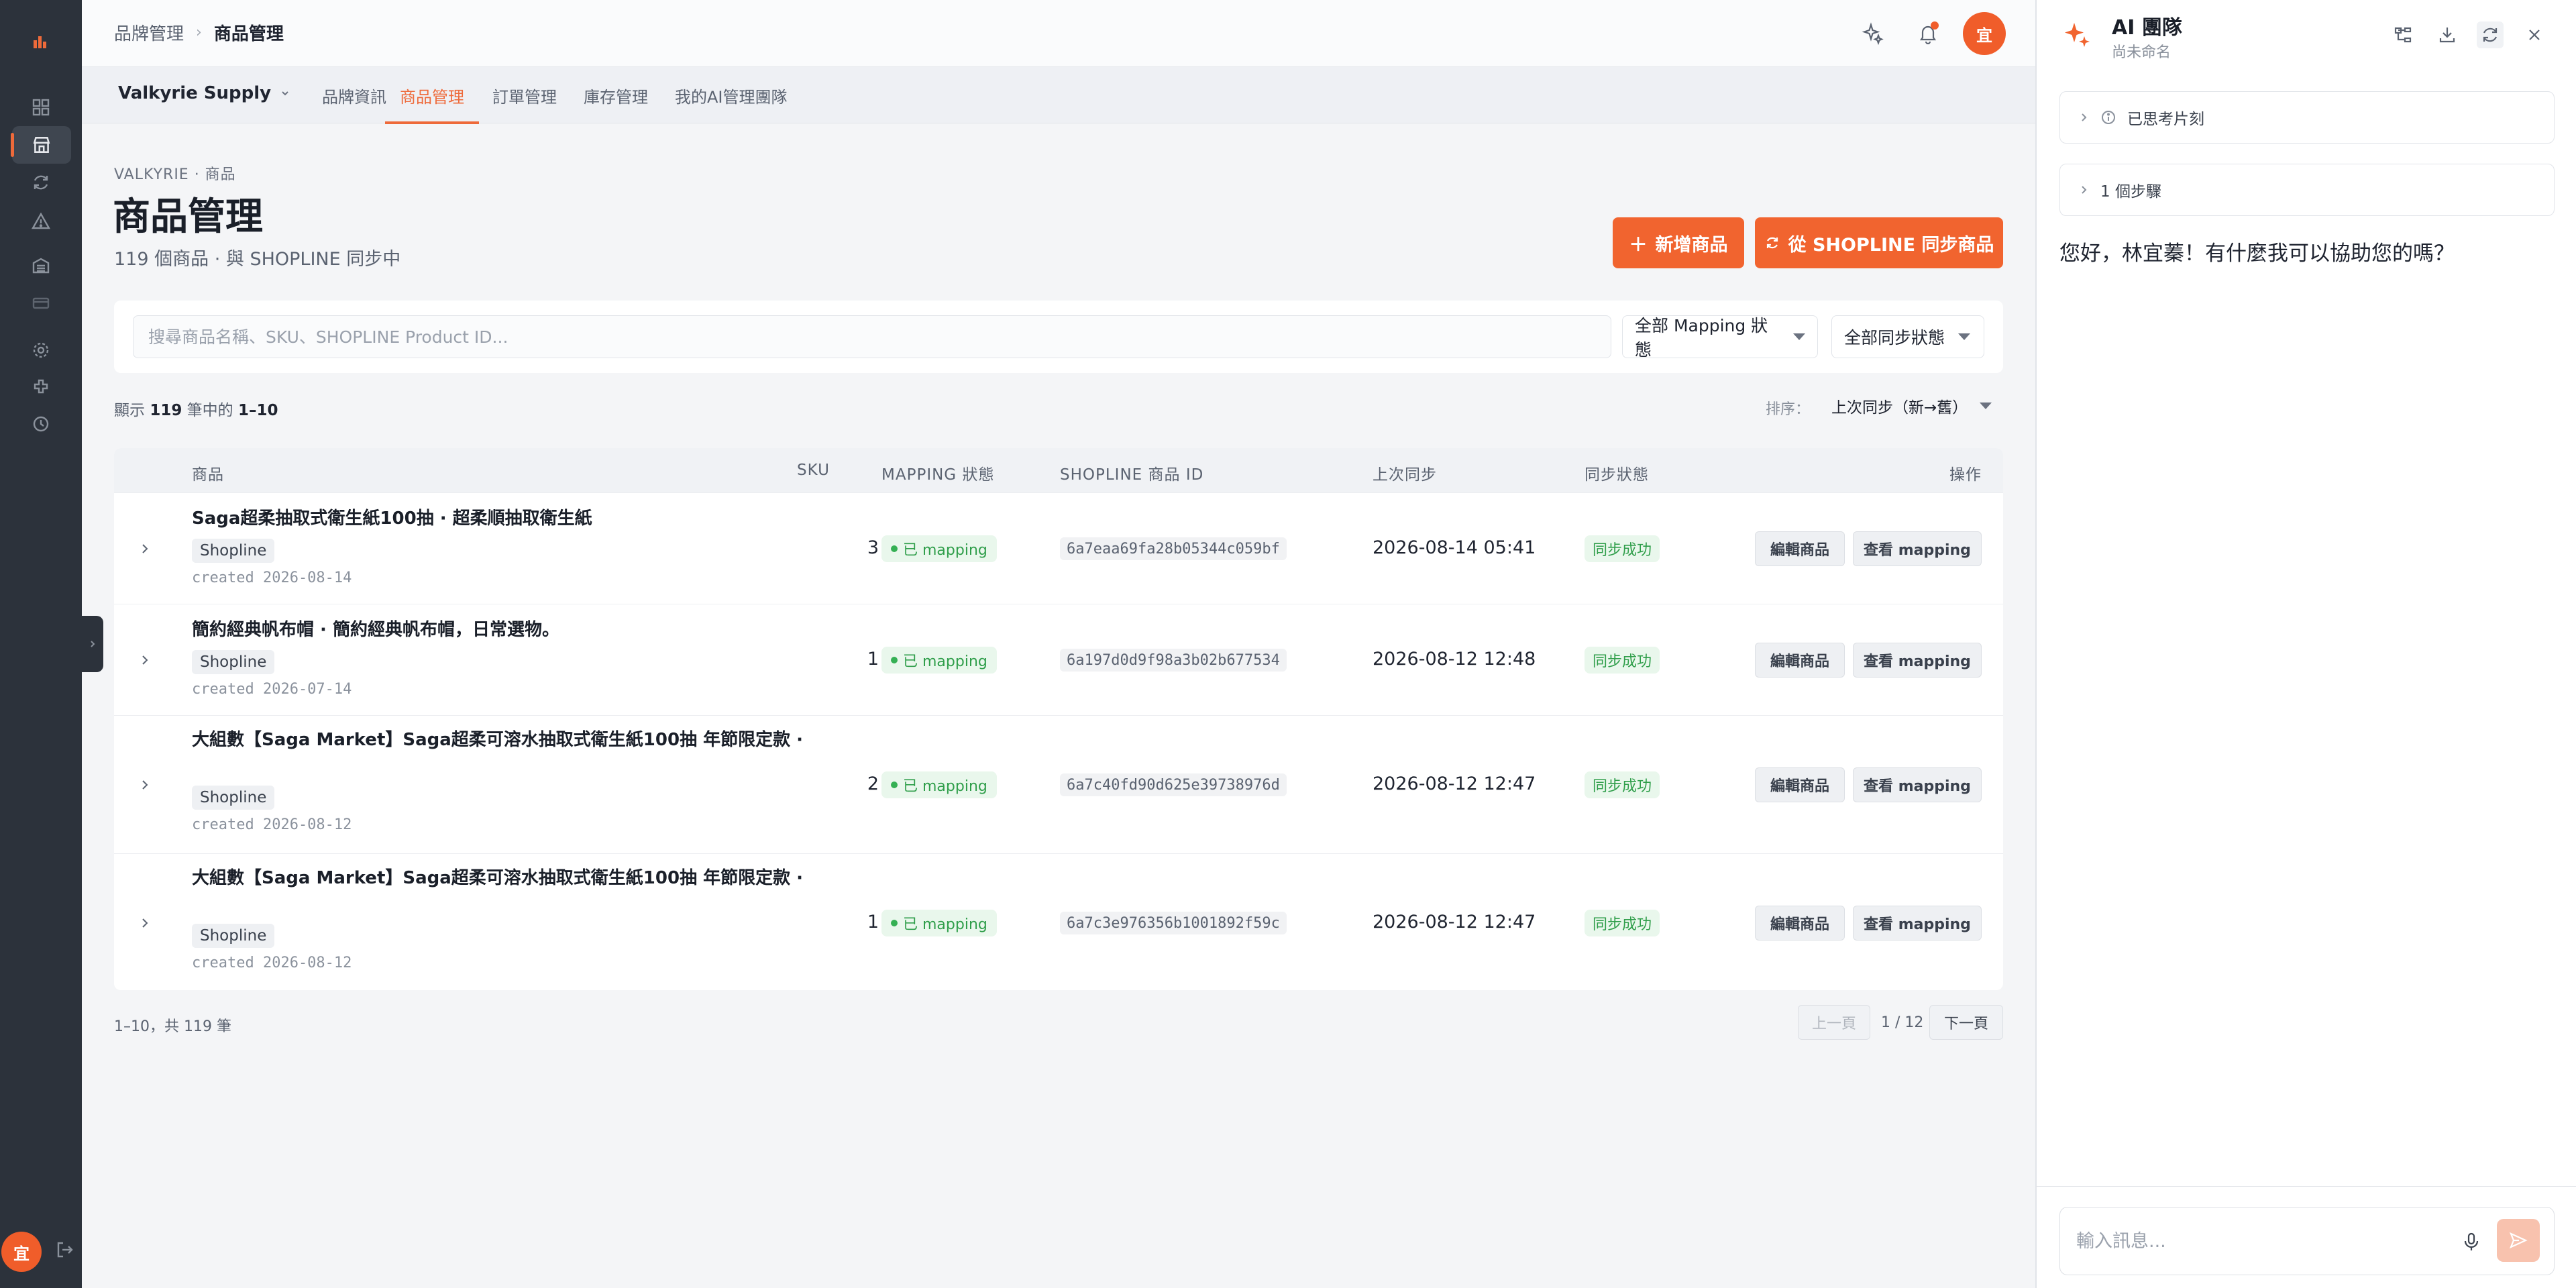 This screenshot has height=1288, width=2576. What do you see at coordinates (2518, 1240) in the screenshot?
I see `send-button` at bounding box center [2518, 1240].